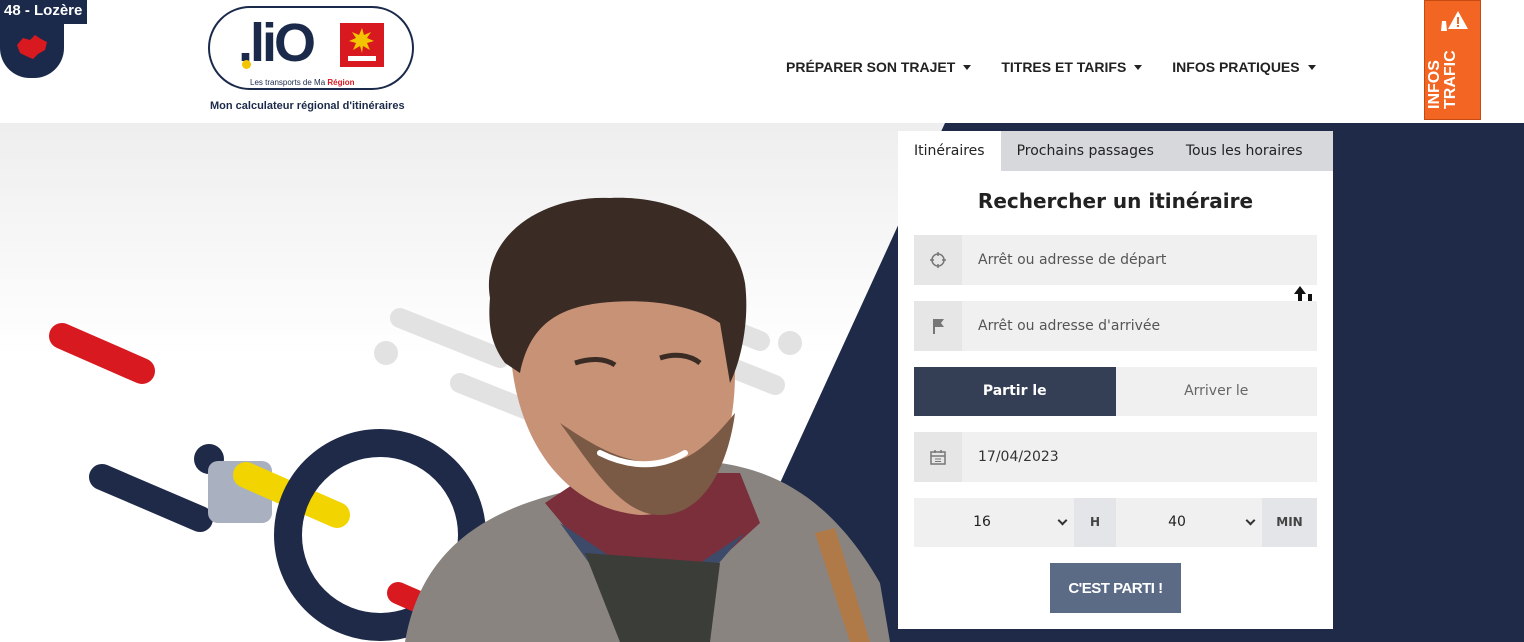 The height and width of the screenshot is (642, 1524). I want to click on arriver-le-option: Arriver le, so click(1216, 391).